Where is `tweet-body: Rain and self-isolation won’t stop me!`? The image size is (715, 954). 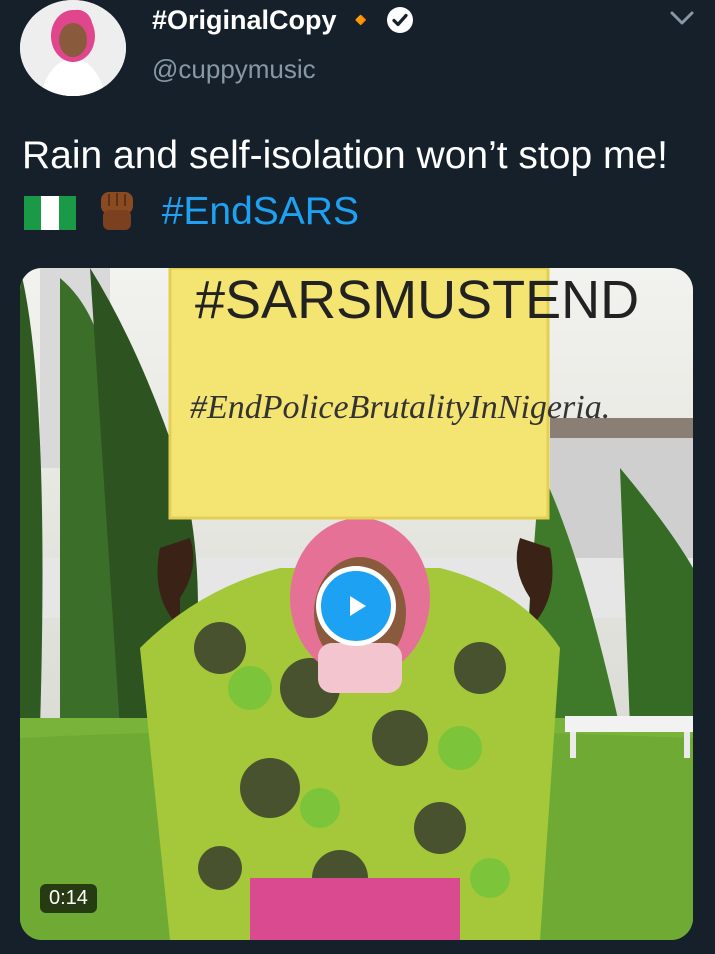
tweet-body: Rain and self-isolation won’t stop me! is located at coordinates (345, 155).